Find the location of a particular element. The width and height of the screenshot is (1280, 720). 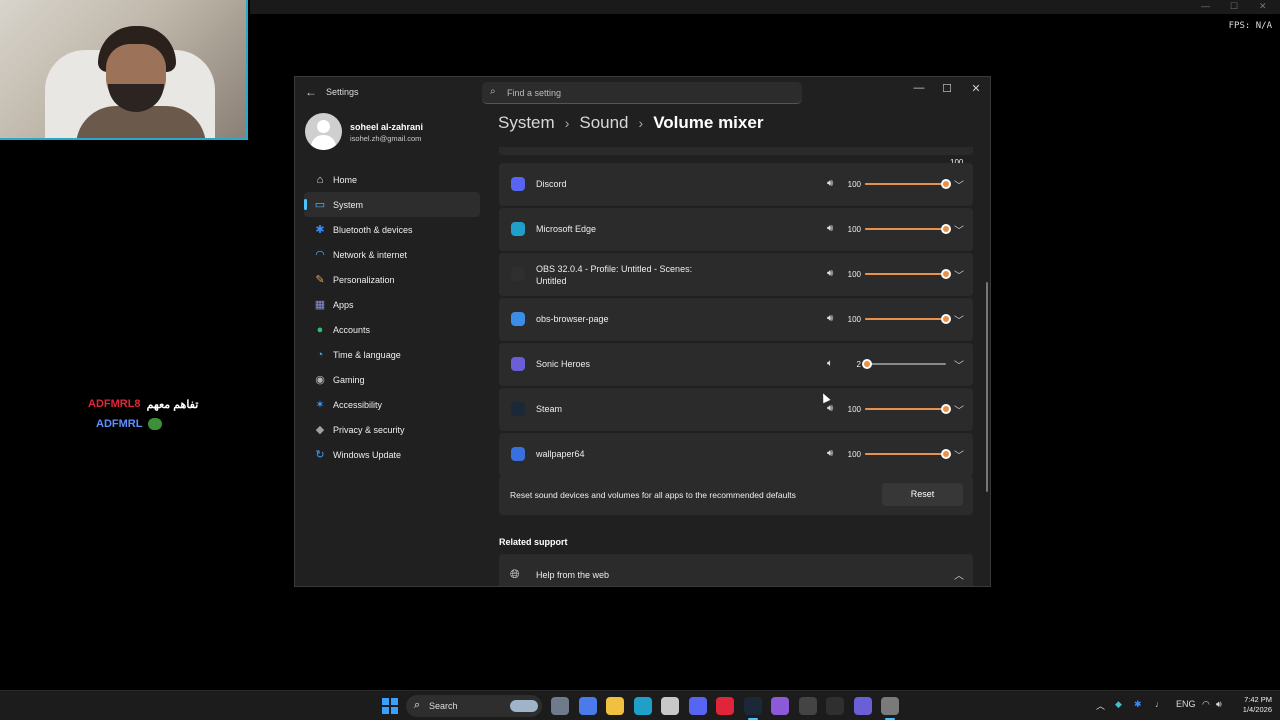

network-tray-icon: ◆ is located at coordinates (1118, 704).